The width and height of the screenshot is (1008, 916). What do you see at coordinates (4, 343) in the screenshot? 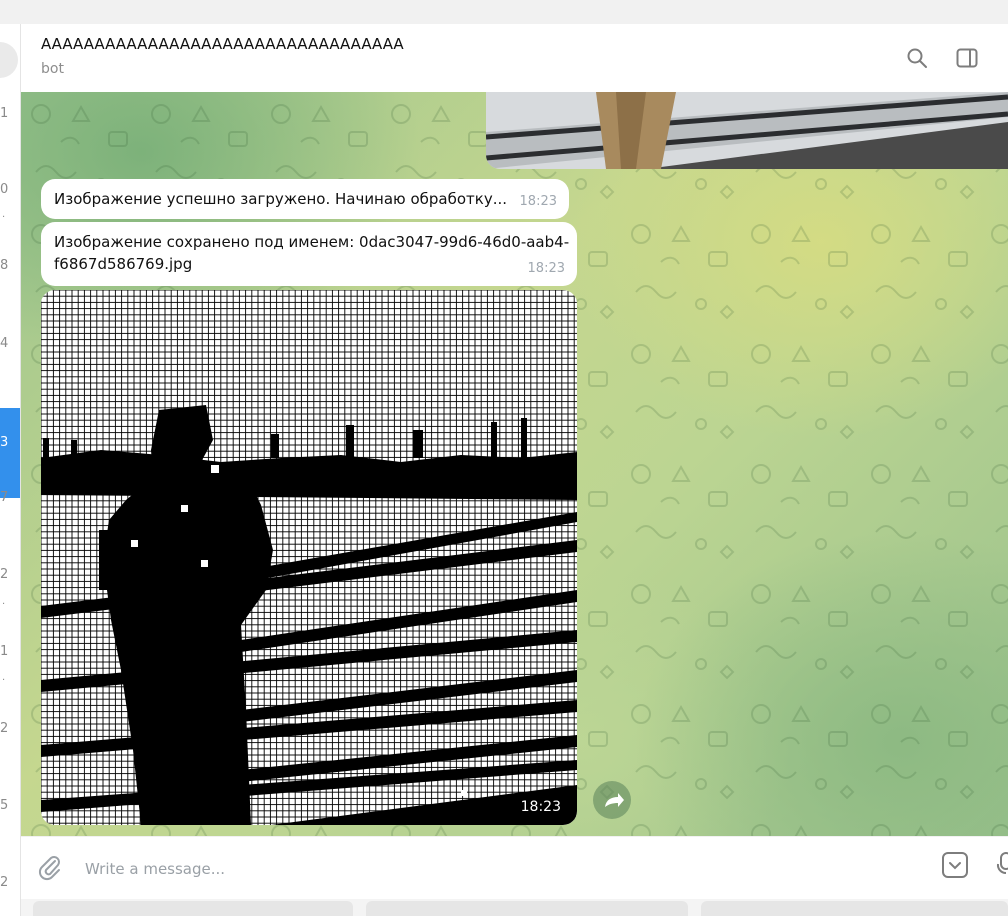
I see `unread-counter: 4` at bounding box center [4, 343].